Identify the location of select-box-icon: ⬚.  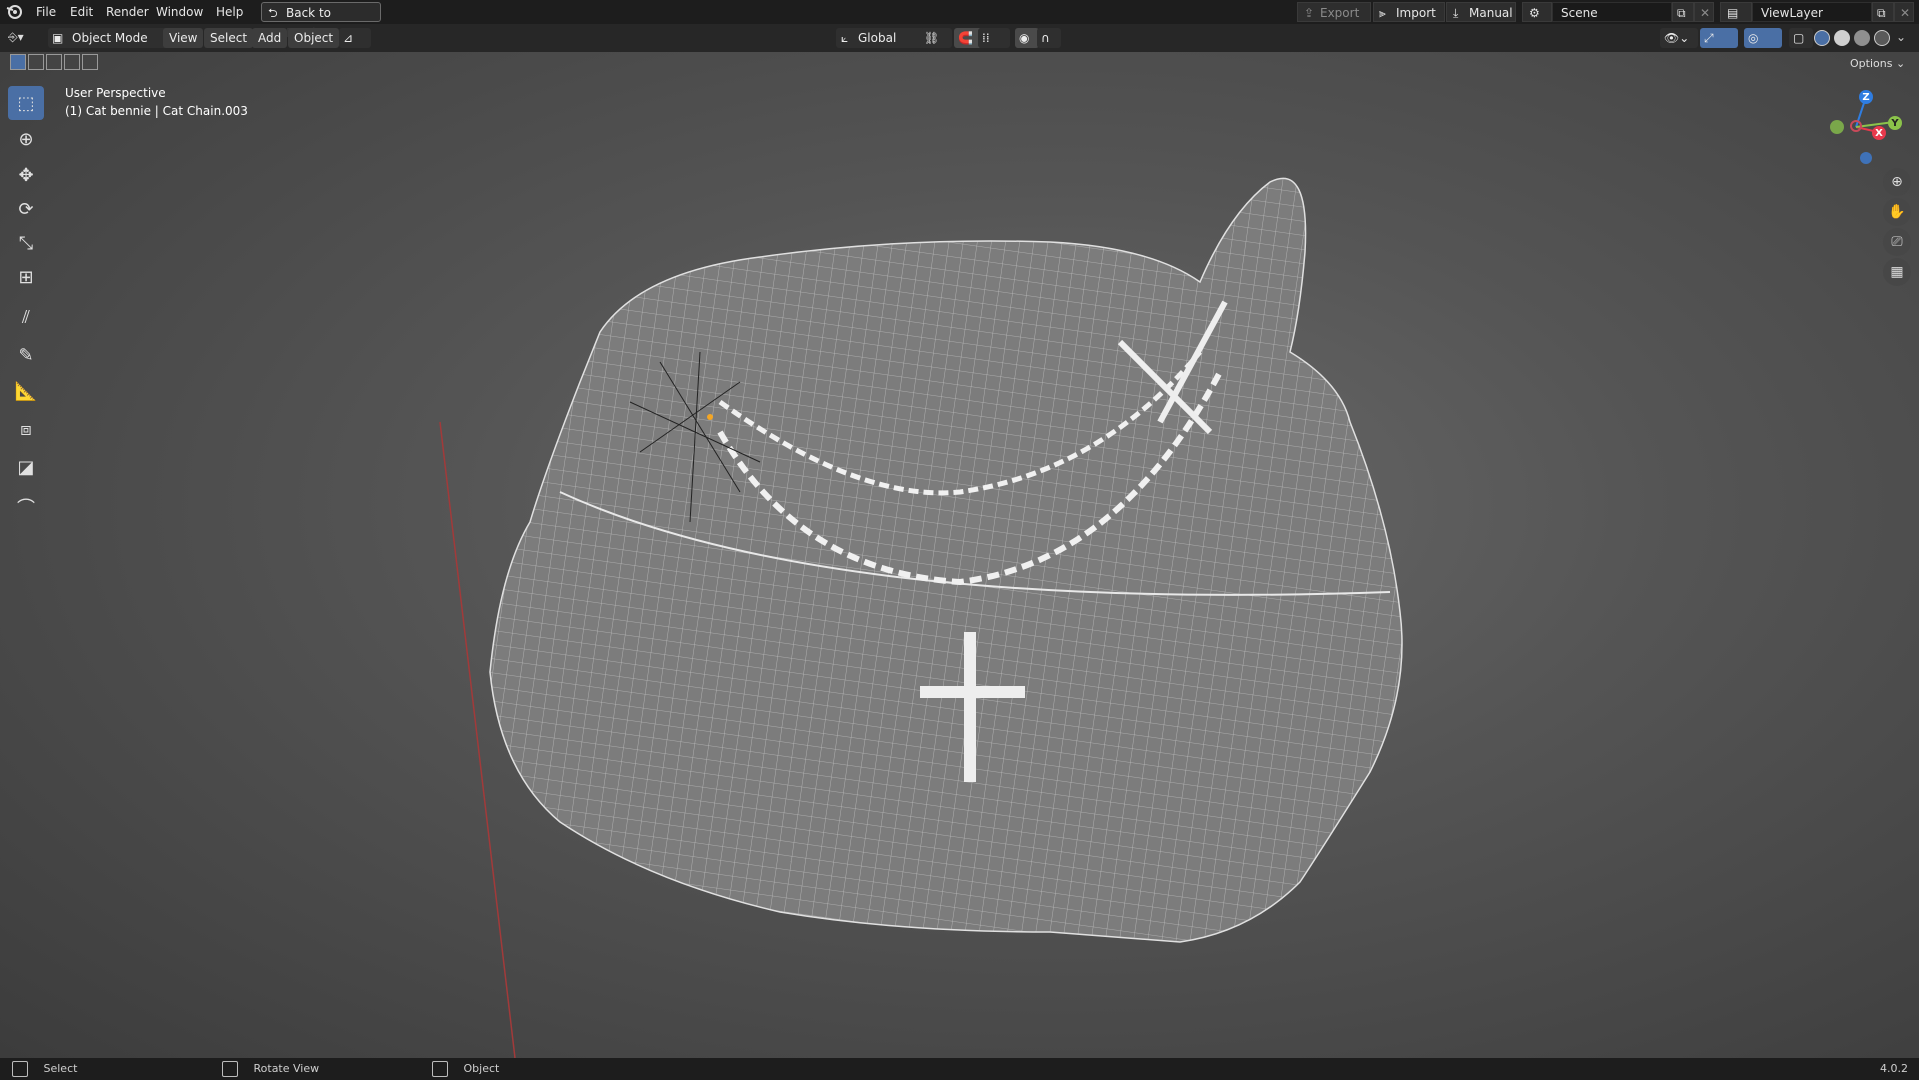
(26, 103).